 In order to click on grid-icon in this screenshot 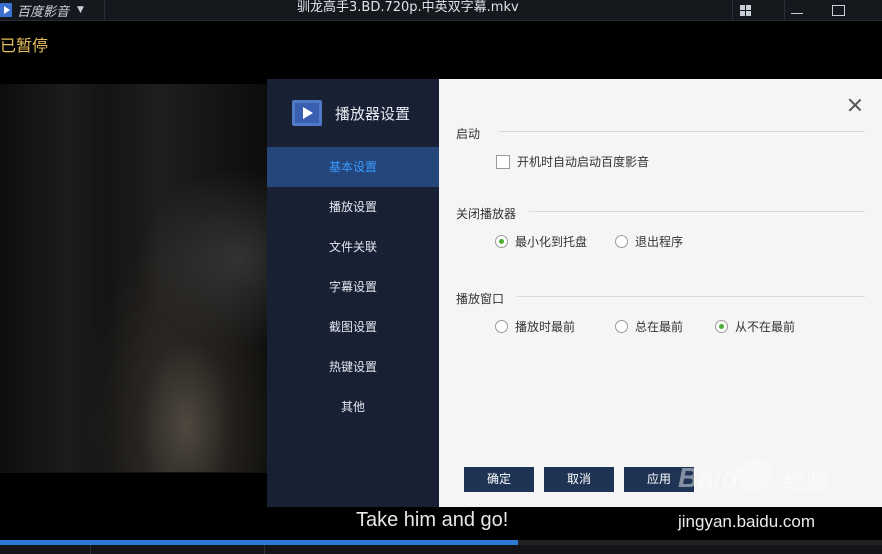, I will do `click(745, 10)`.